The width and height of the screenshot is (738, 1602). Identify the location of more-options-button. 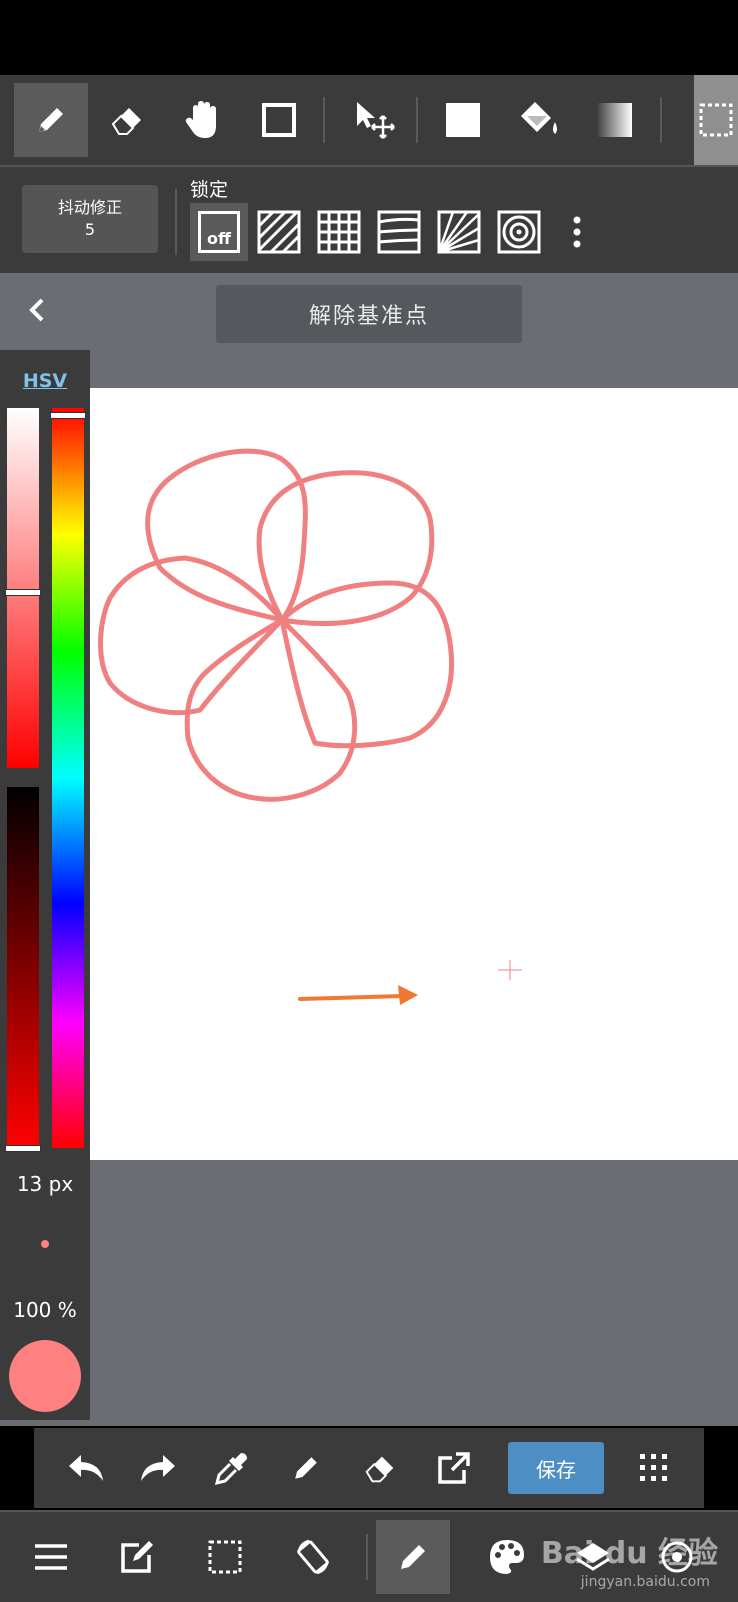
(577, 232).